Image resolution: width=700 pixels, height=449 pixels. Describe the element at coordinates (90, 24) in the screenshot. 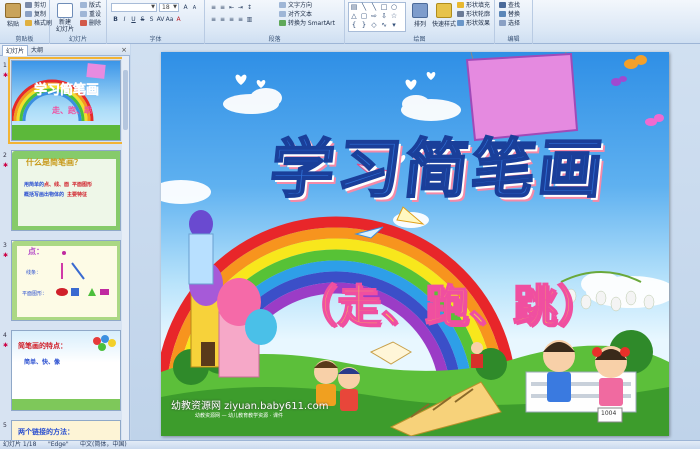

I see `delete-slide-button: 删除` at that location.